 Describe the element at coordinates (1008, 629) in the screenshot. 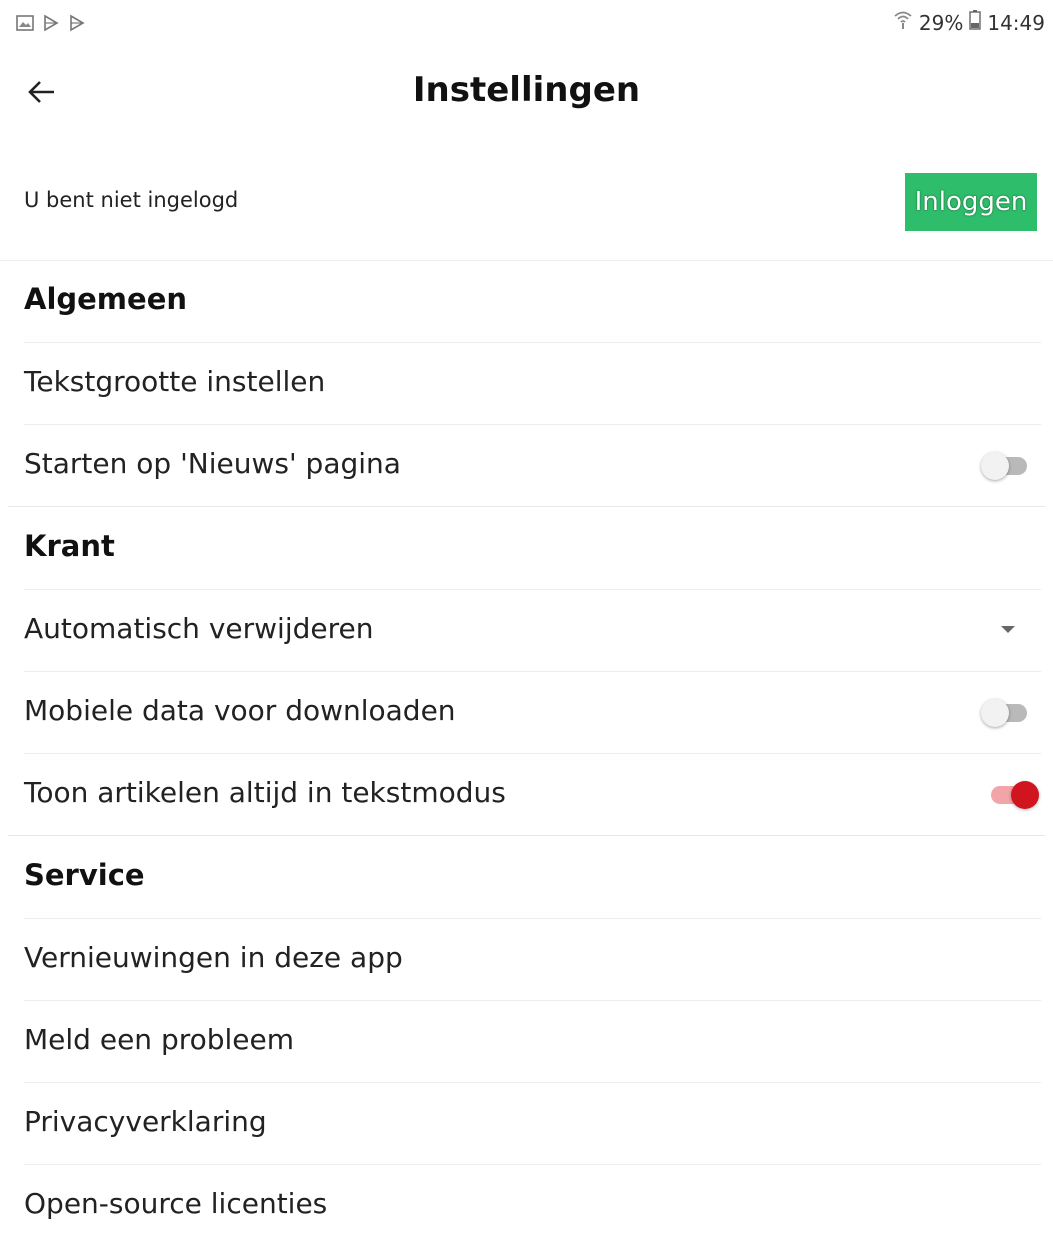

I see `caret-down-icon` at that location.